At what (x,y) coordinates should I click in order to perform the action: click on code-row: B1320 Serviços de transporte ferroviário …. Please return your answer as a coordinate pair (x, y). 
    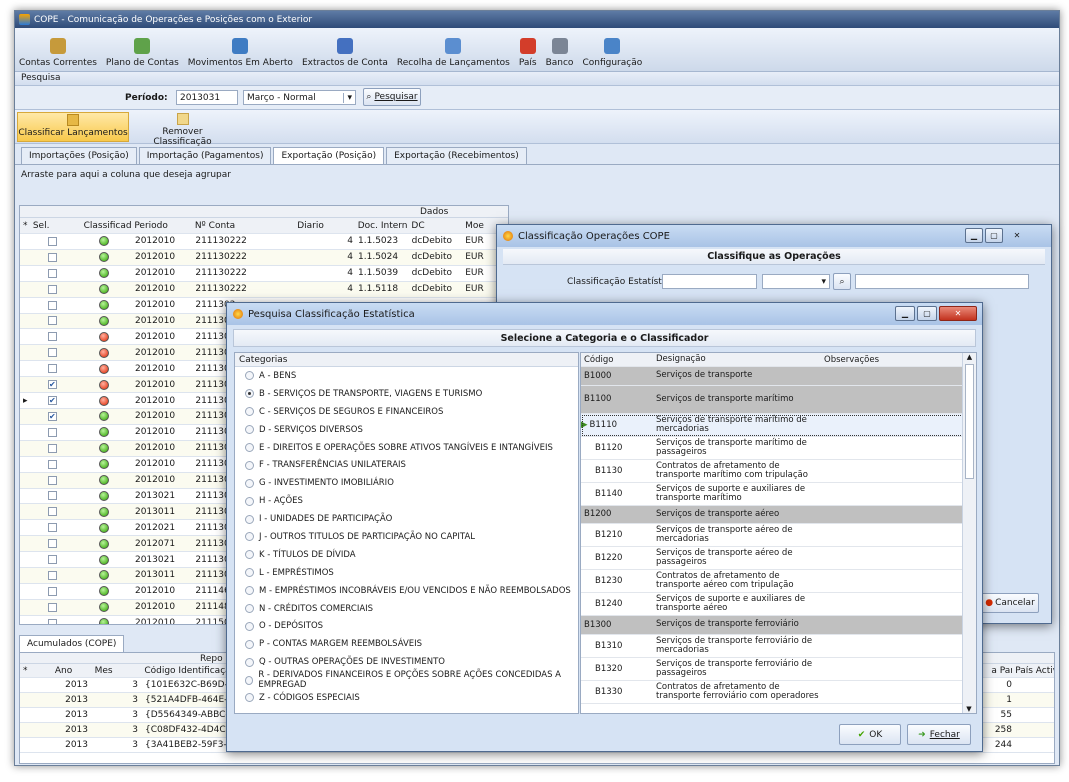
    Looking at the image, I should click on (772, 669).